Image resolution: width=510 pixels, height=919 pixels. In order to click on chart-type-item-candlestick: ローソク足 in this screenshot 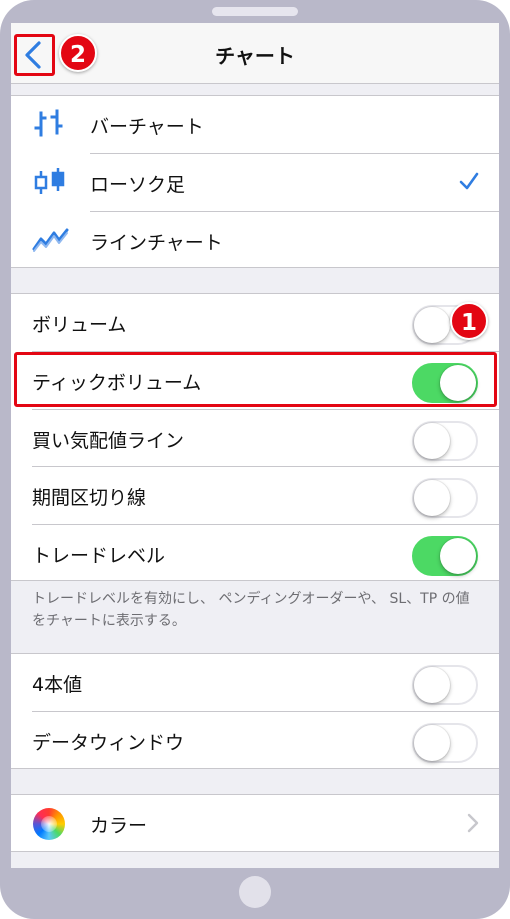, I will do `click(255, 182)`.